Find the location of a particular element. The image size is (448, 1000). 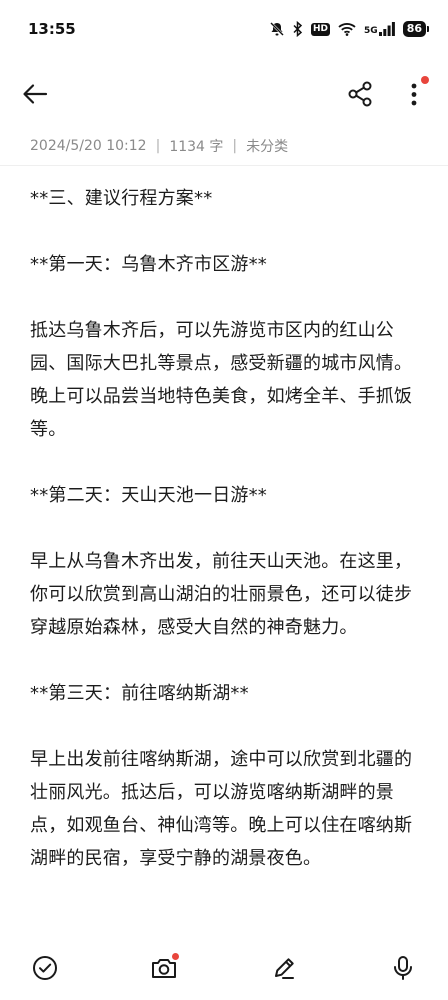

mute-bell-icon is located at coordinates (277, 29).